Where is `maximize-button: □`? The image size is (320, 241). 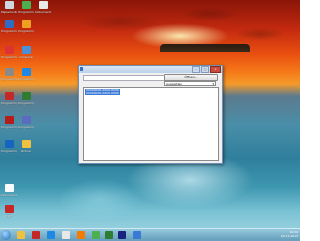 maximize-button: □ is located at coordinates (205, 69).